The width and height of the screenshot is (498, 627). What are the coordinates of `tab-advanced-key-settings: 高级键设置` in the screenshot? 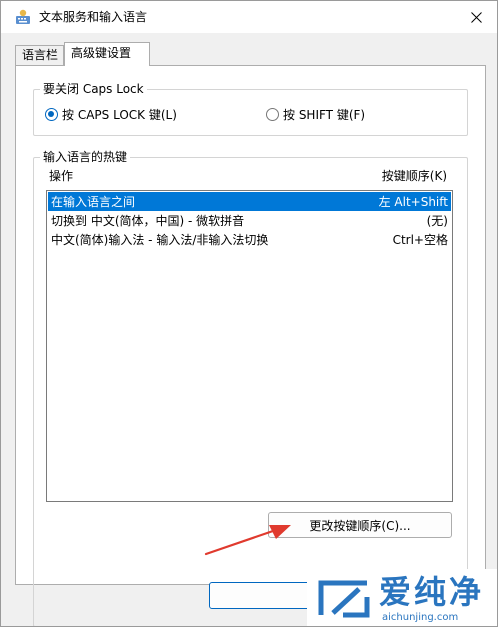 It's located at (107, 54).